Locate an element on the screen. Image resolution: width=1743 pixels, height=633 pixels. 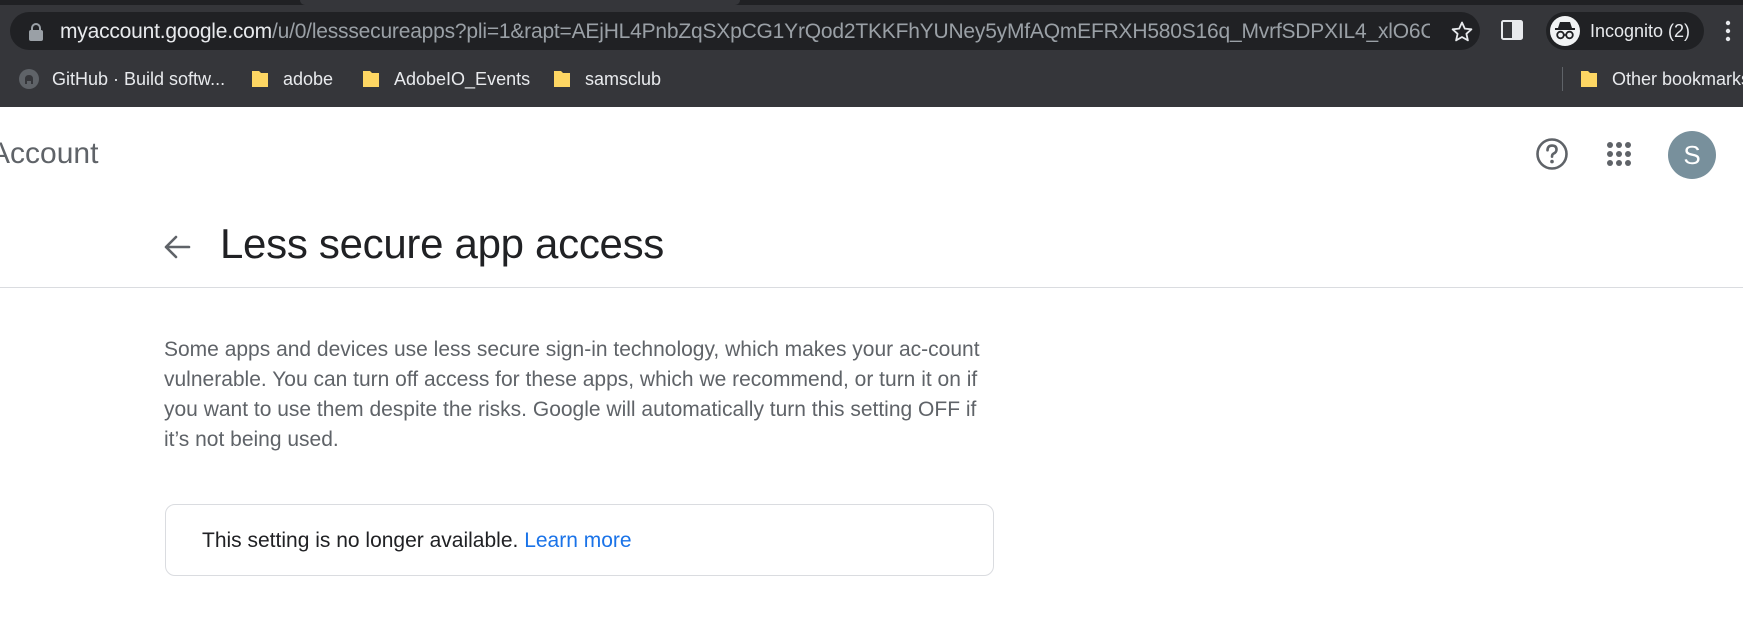
bookmark-label: Other bookmarks is located at coordinates (1677, 78).